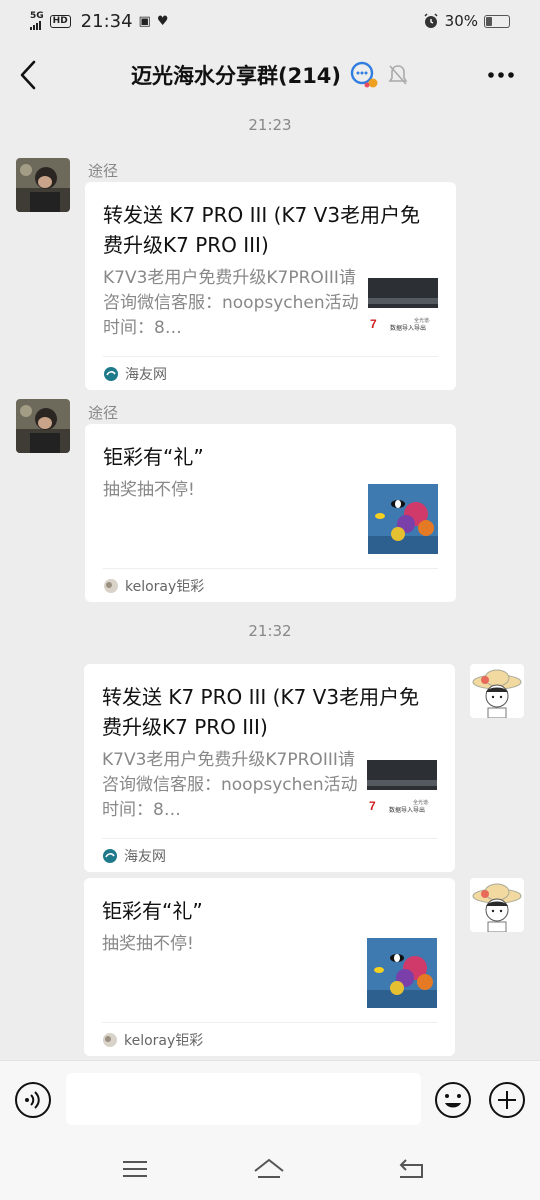 This screenshot has width=540, height=1200. Describe the element at coordinates (243, 1099) in the screenshot. I see `message-input` at that location.